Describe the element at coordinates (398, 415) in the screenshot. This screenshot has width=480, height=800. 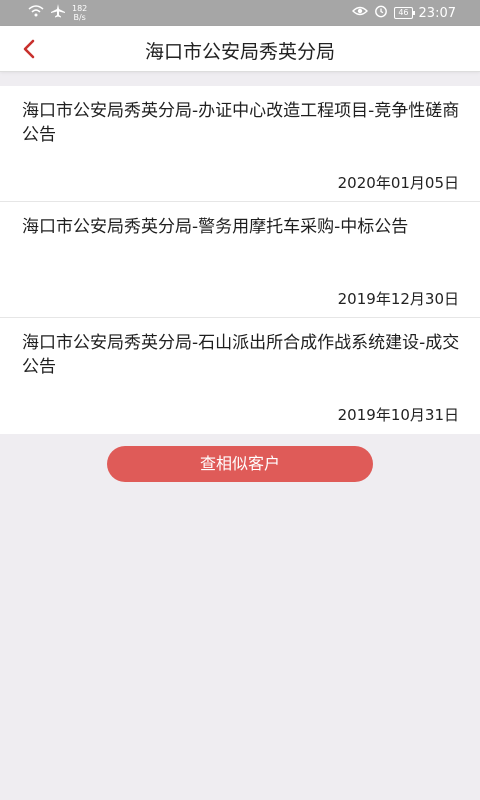
I see `notice-date: 2019年10月31日` at that location.